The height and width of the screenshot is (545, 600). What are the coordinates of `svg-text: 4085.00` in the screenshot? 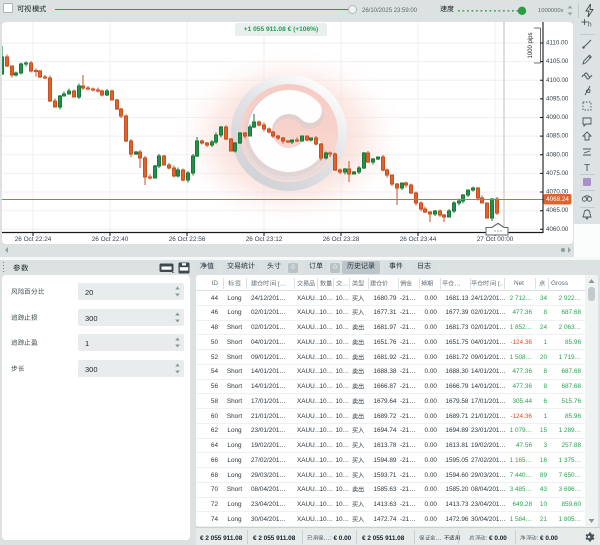 It's located at (557, 136).